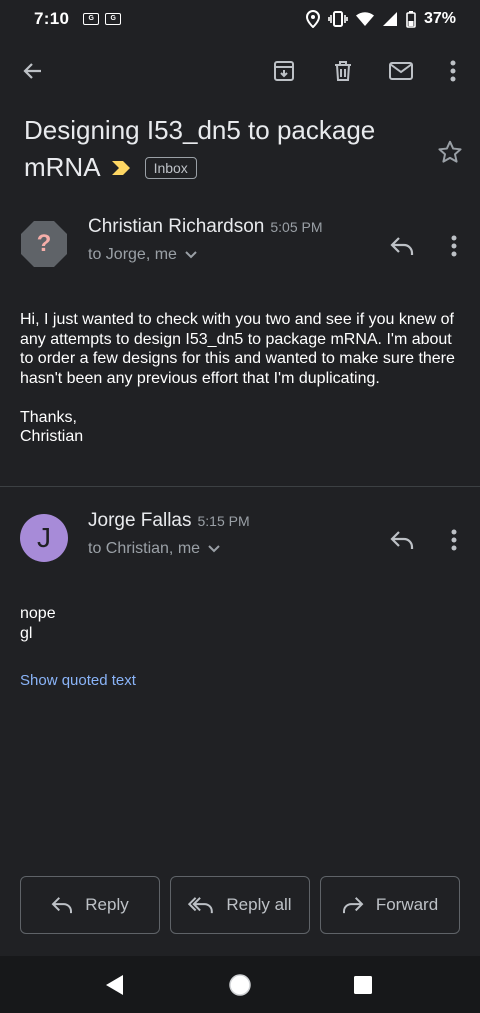 This screenshot has height=1013, width=480. Describe the element at coordinates (48, 417) in the screenshot. I see `message-signoff: Thanks,` at that location.